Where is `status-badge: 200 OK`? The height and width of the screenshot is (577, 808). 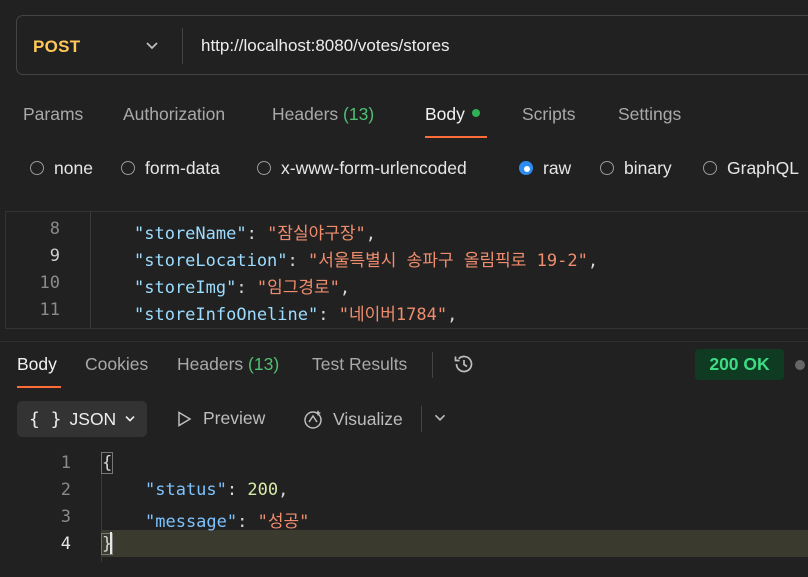
status-badge: 200 OK is located at coordinates (739, 364).